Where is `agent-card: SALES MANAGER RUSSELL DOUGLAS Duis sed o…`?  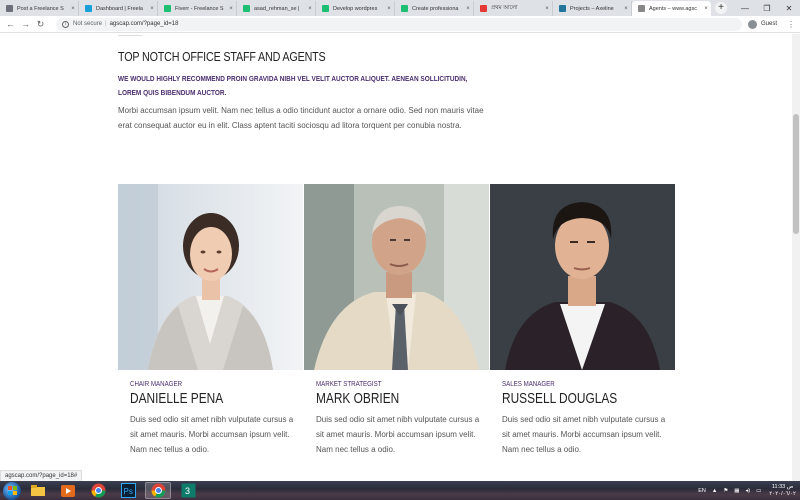 agent-card: SALES MANAGER RUSSELL DOUGLAS Duis sed o… is located at coordinates (582, 320).